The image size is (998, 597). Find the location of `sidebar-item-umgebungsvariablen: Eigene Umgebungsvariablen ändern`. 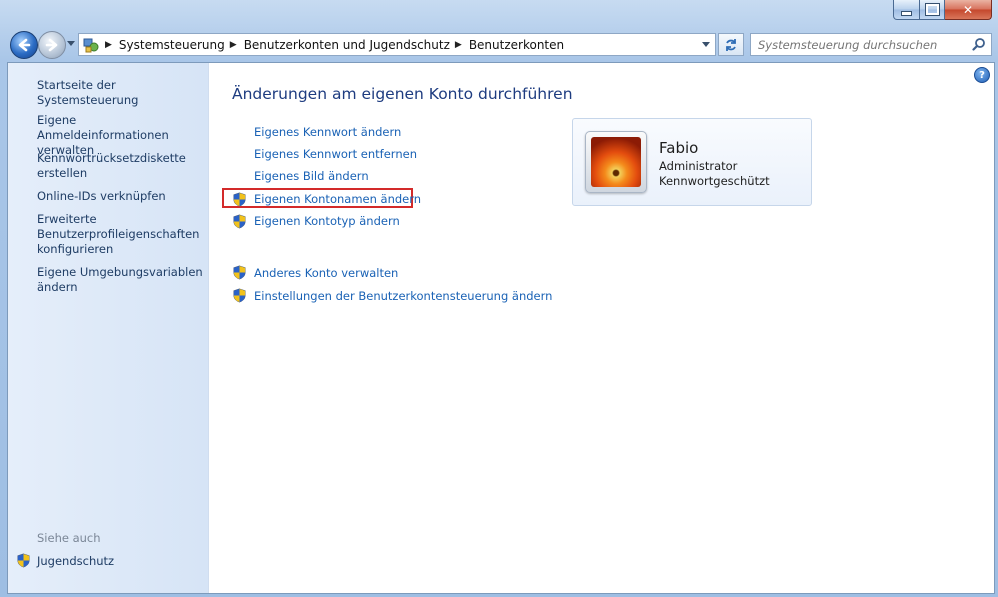

sidebar-item-umgebungsvariablen: Eigene Umgebungsvariablen ändern is located at coordinates (122, 280).